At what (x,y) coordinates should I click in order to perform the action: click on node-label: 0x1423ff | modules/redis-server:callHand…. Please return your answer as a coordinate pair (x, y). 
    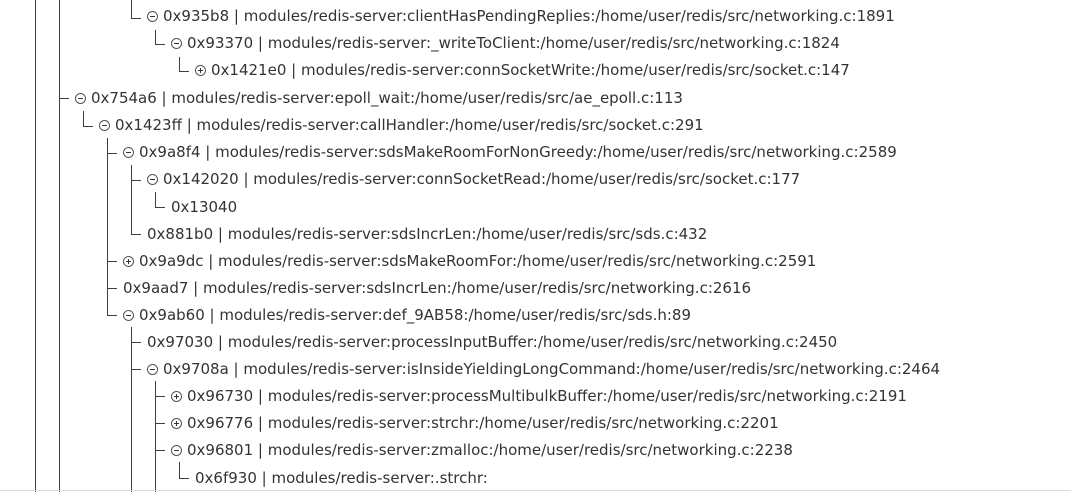
    Looking at the image, I should click on (409, 125).